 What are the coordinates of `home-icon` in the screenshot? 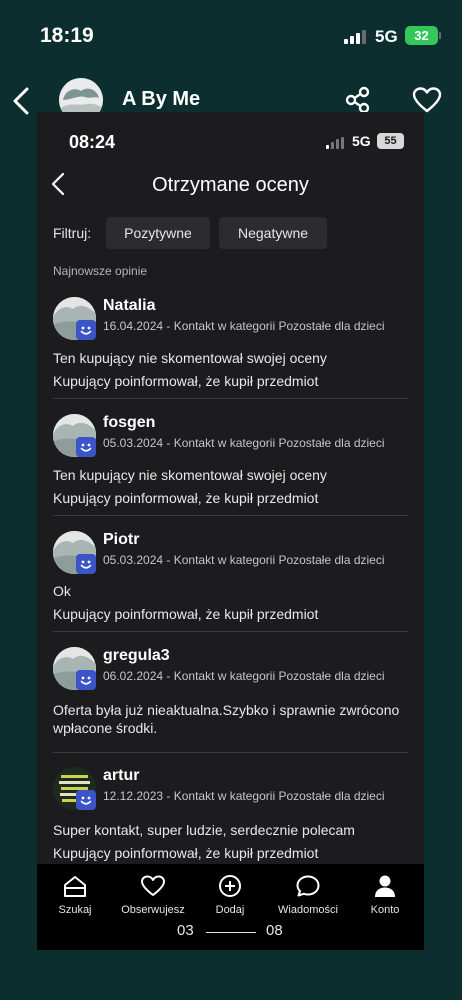 It's located at (75, 886).